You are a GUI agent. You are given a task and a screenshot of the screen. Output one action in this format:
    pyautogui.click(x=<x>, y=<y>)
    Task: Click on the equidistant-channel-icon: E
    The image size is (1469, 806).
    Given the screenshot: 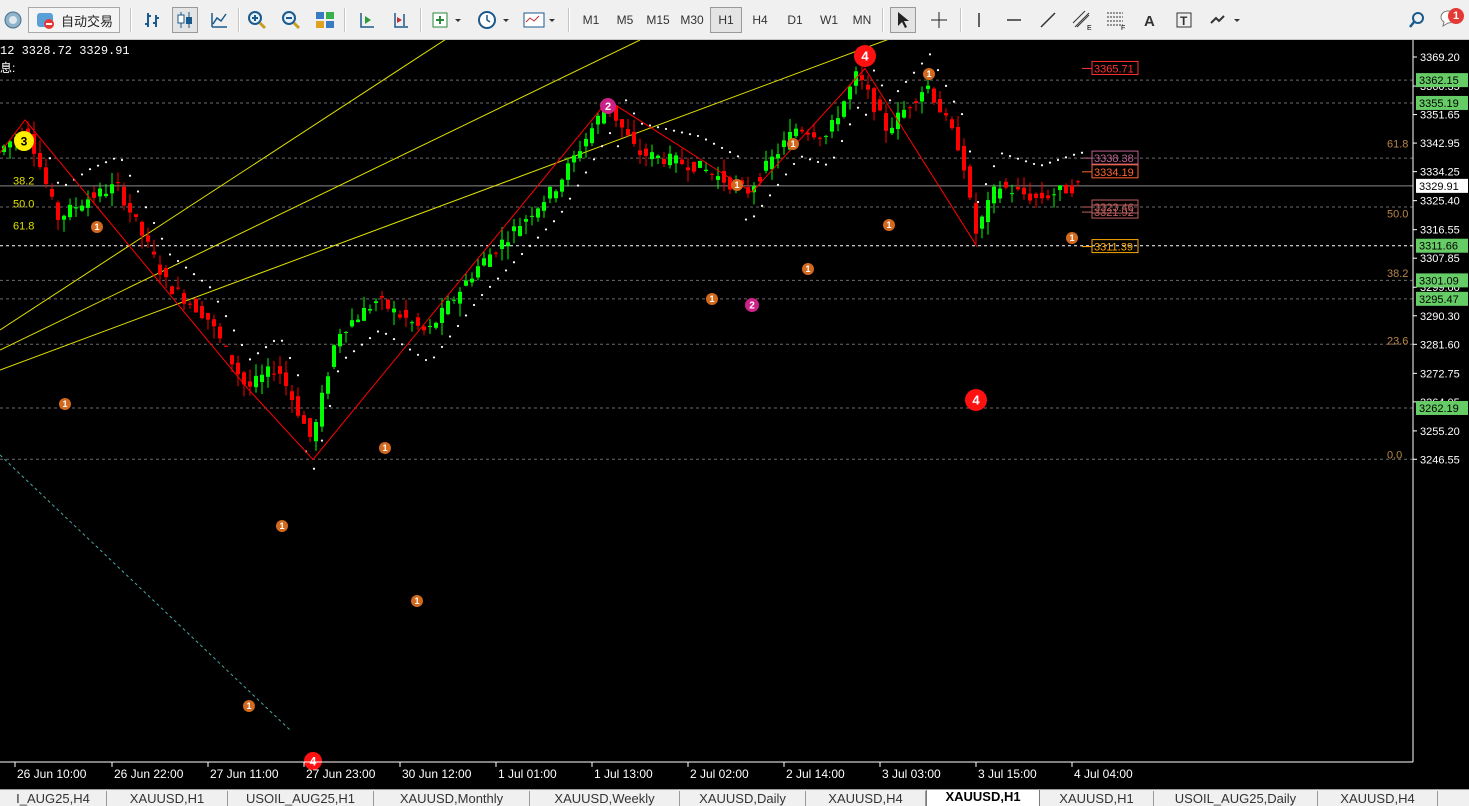 What is the action you would take?
    pyautogui.click(x=1082, y=20)
    